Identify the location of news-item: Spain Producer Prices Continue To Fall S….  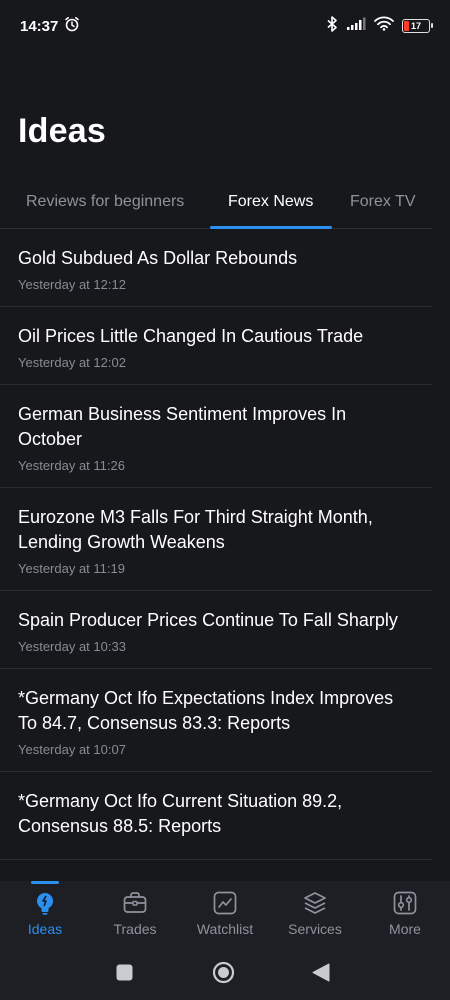
(216, 630).